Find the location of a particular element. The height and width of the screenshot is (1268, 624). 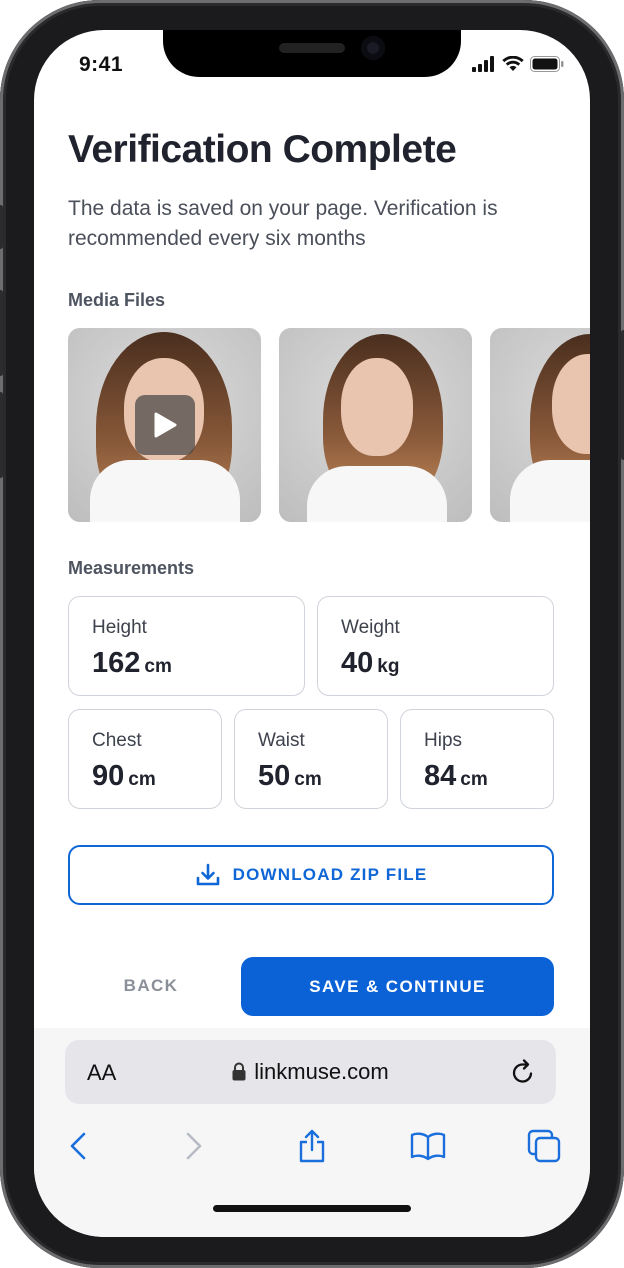

weight-card: Weight 40 kg is located at coordinates (435, 646).